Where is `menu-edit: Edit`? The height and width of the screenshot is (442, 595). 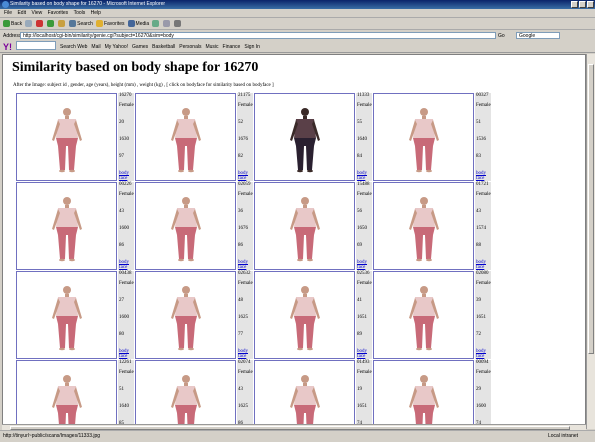 menu-edit: Edit is located at coordinates (21, 13).